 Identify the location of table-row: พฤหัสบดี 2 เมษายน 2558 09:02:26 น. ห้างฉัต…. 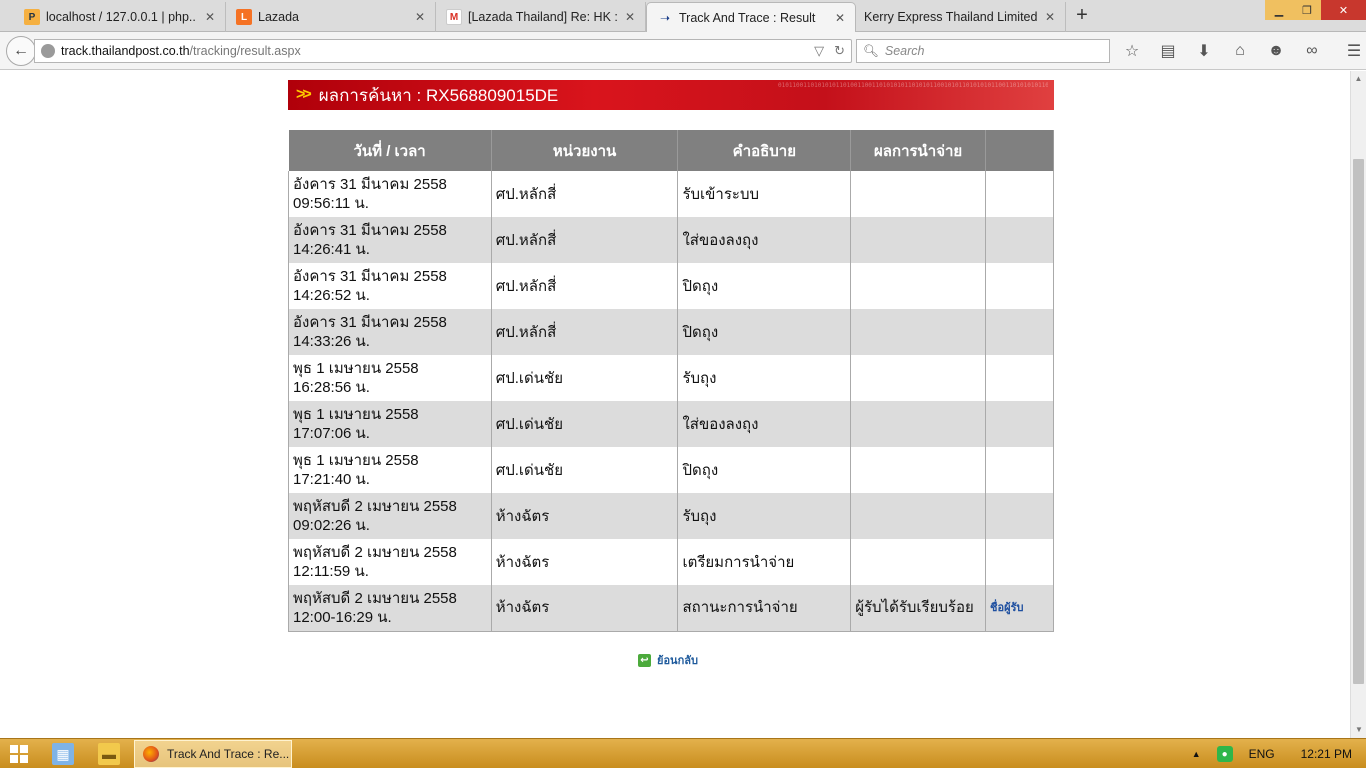
(671, 516).